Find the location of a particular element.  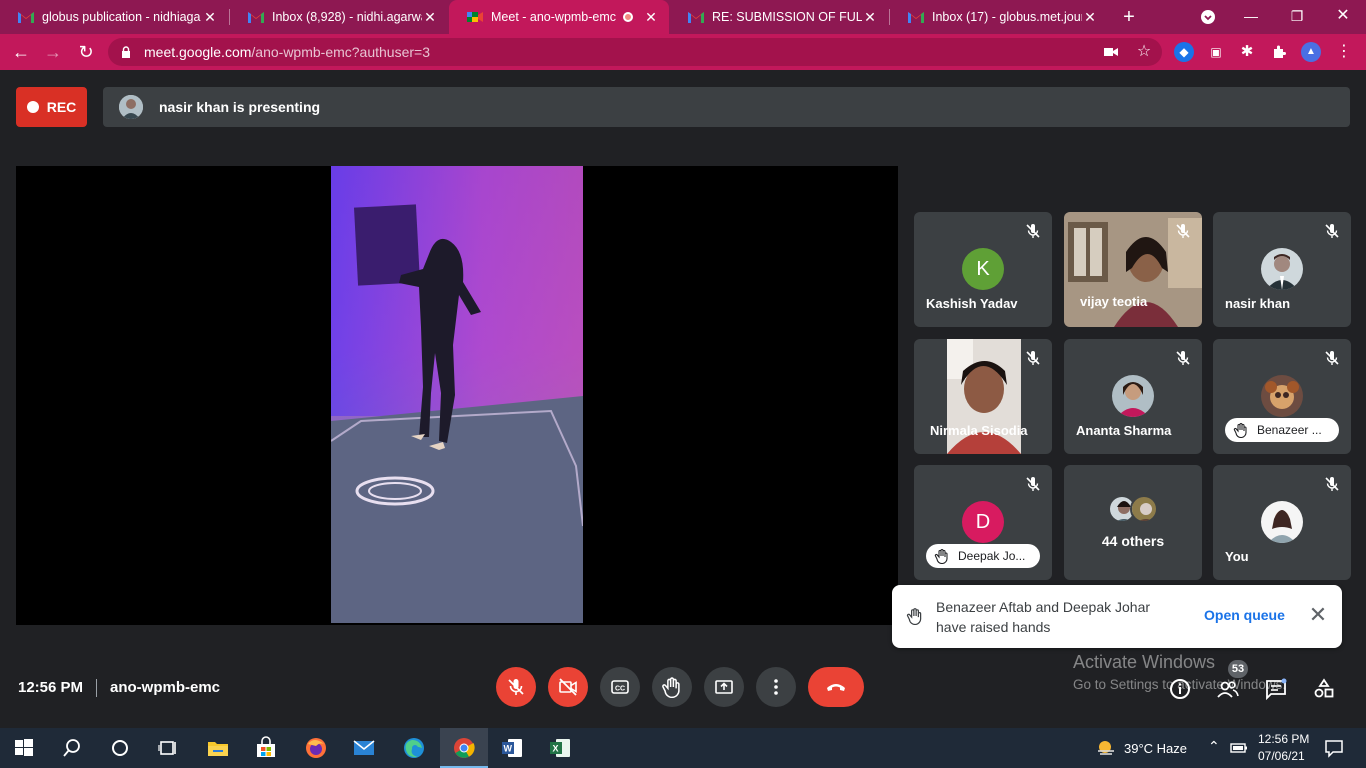

search-icon is located at coordinates (72, 748).